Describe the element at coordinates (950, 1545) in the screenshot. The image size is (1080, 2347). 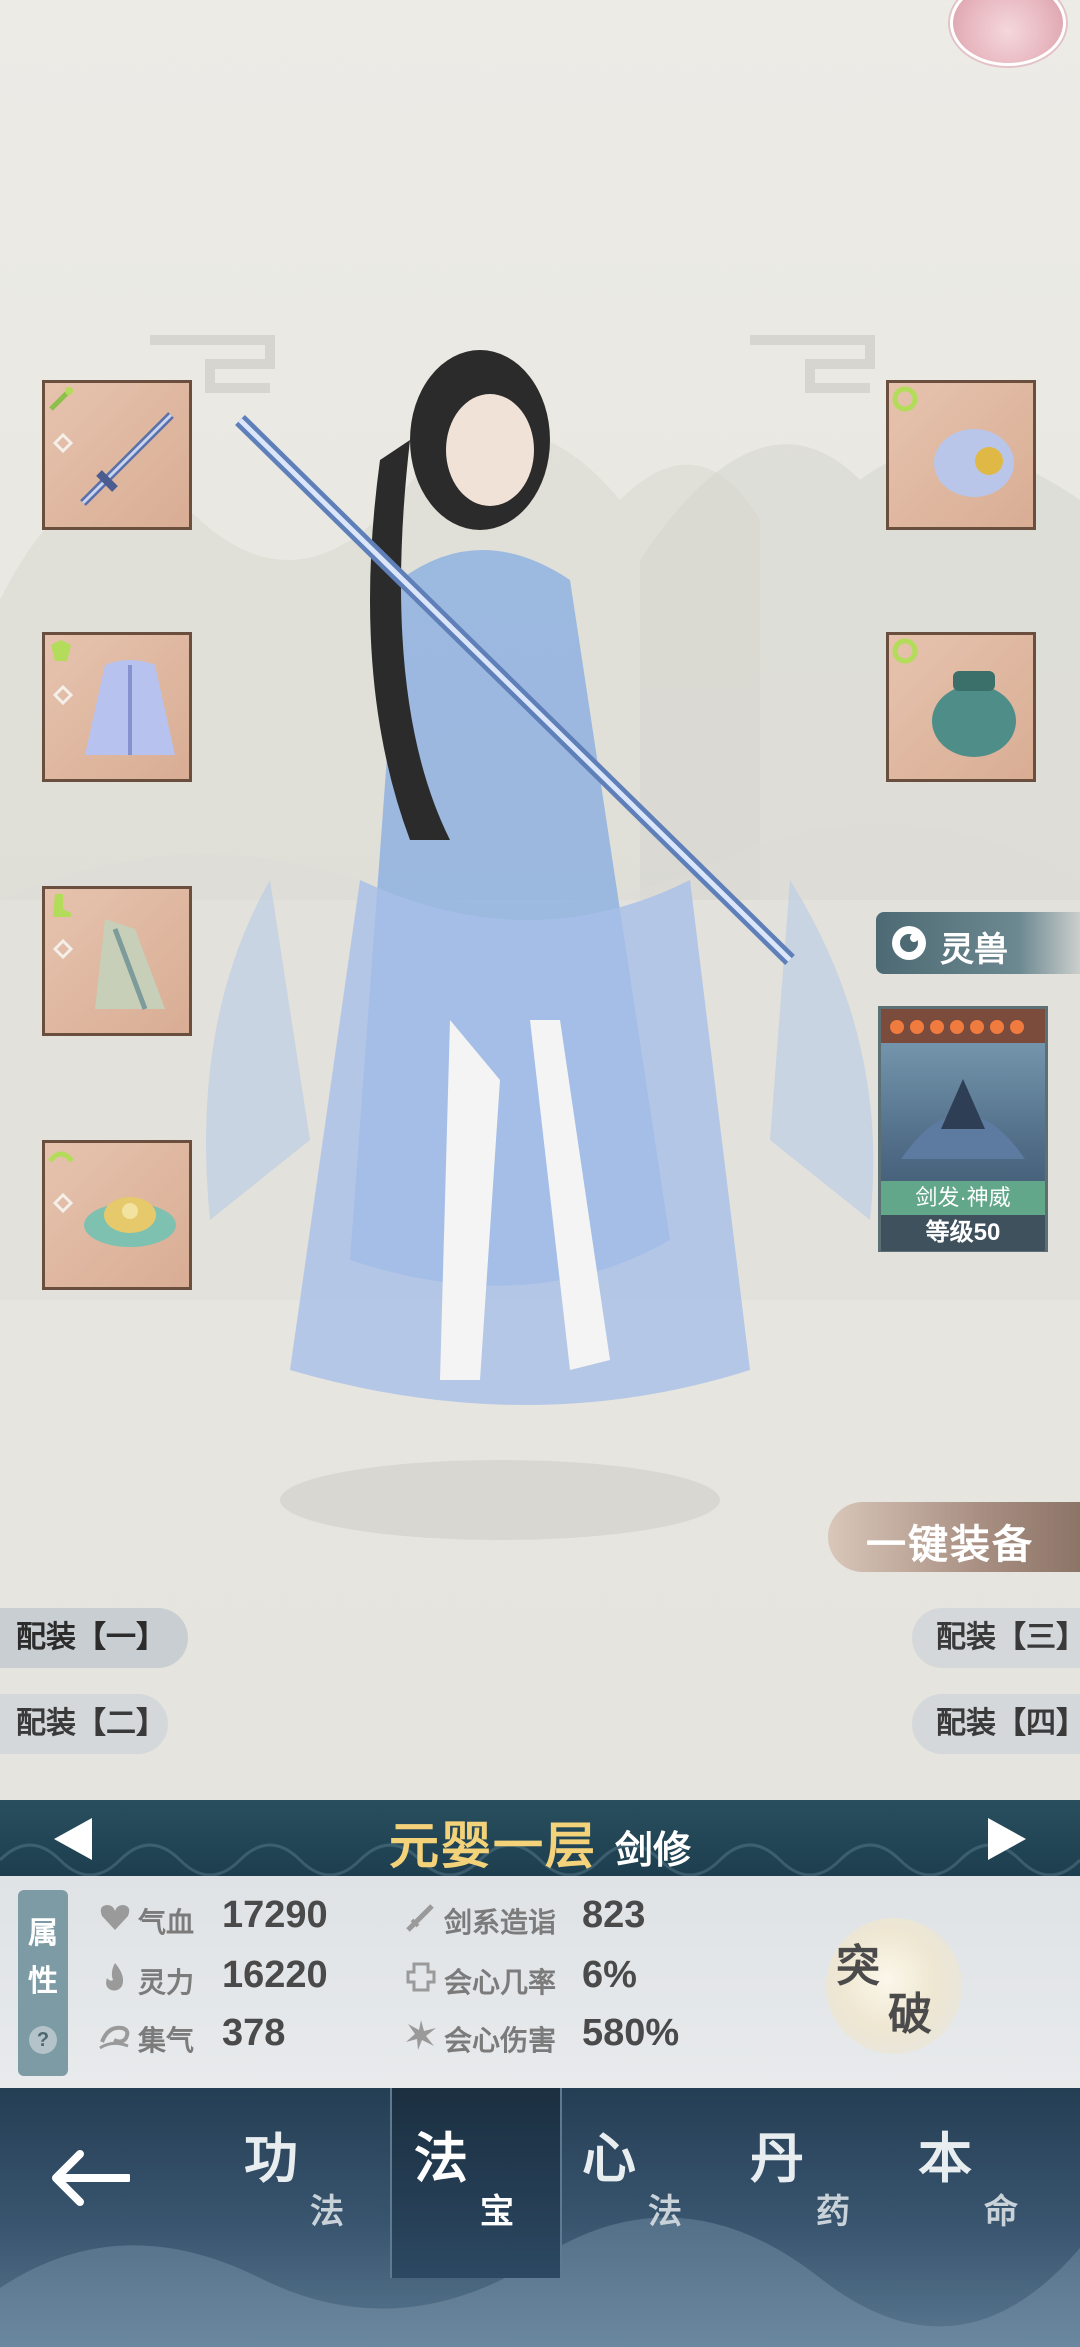
I see `one-key-equip-label: 一键装备` at that location.